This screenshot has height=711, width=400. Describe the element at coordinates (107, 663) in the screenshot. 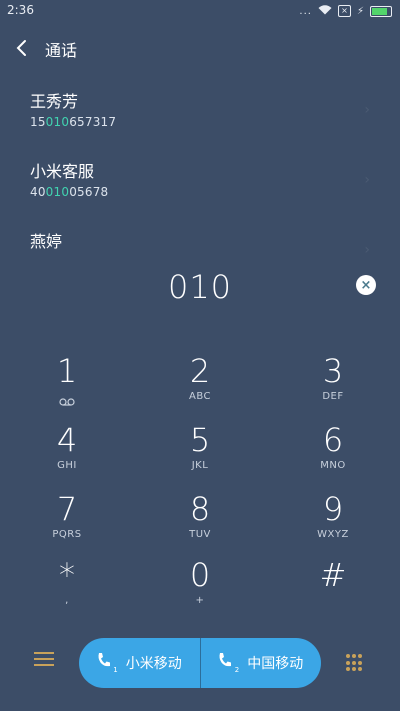

I see `phone-icon: 1` at that location.